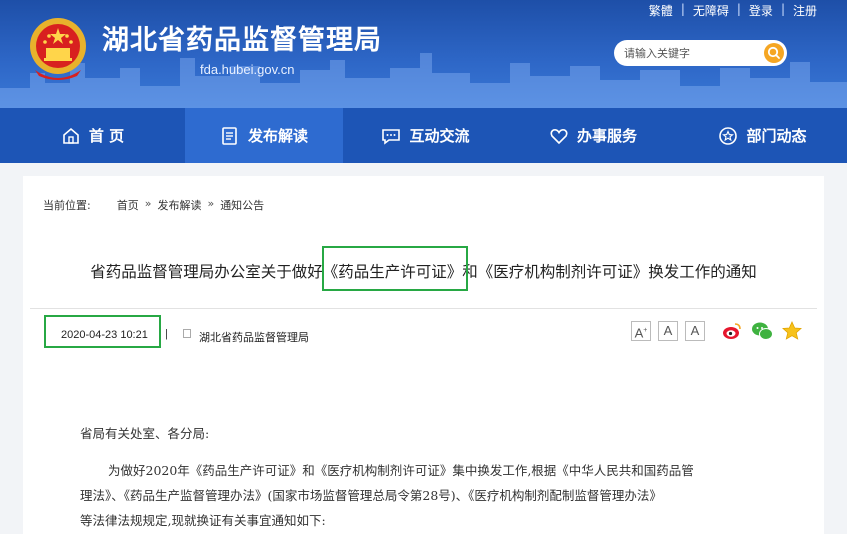 The height and width of the screenshot is (534, 847). Describe the element at coordinates (67, 205) in the screenshot. I see `breadcrumb-prefix: 当前位置:` at that location.